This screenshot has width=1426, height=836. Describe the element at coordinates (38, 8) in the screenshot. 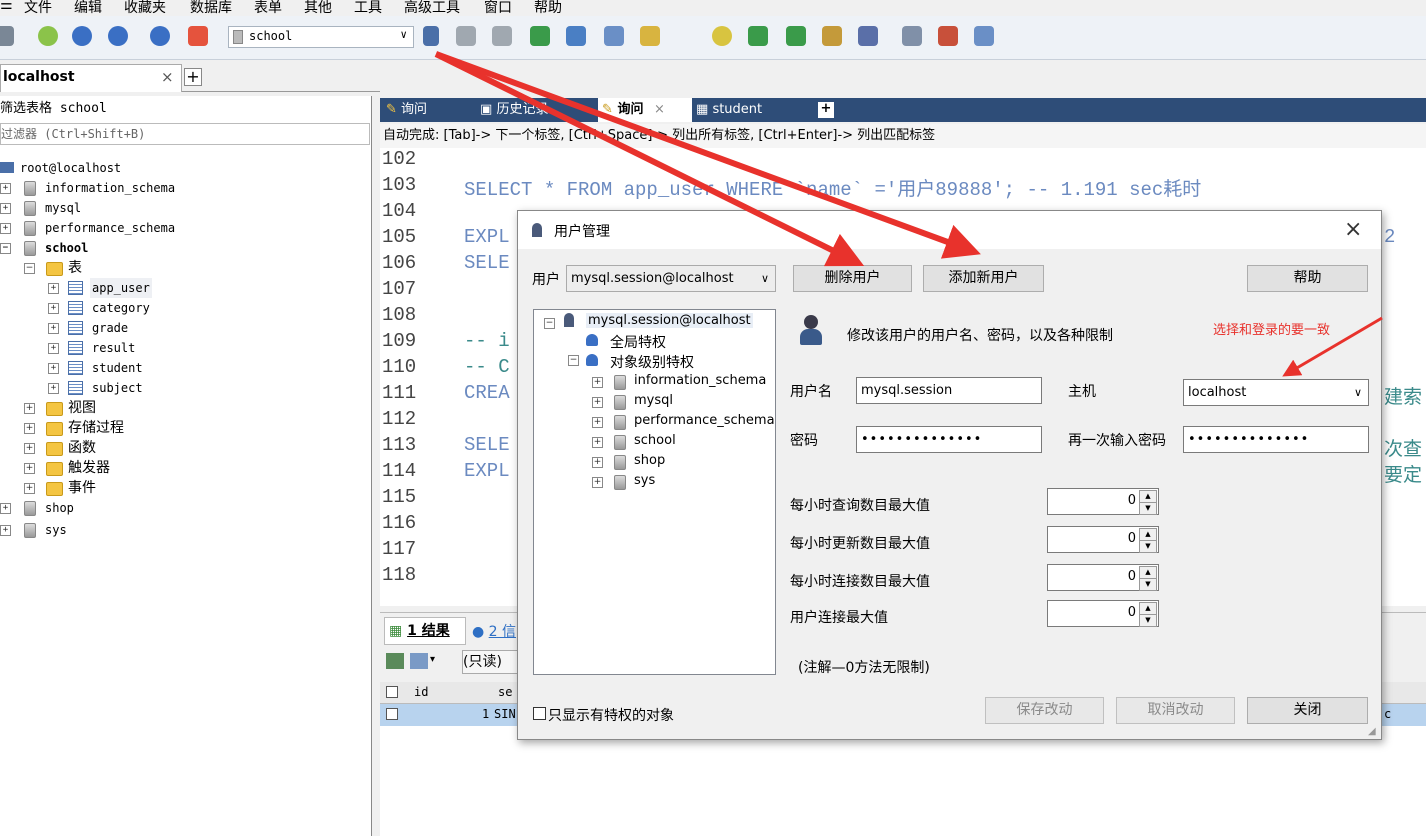

I see `menu-file: 文件` at that location.